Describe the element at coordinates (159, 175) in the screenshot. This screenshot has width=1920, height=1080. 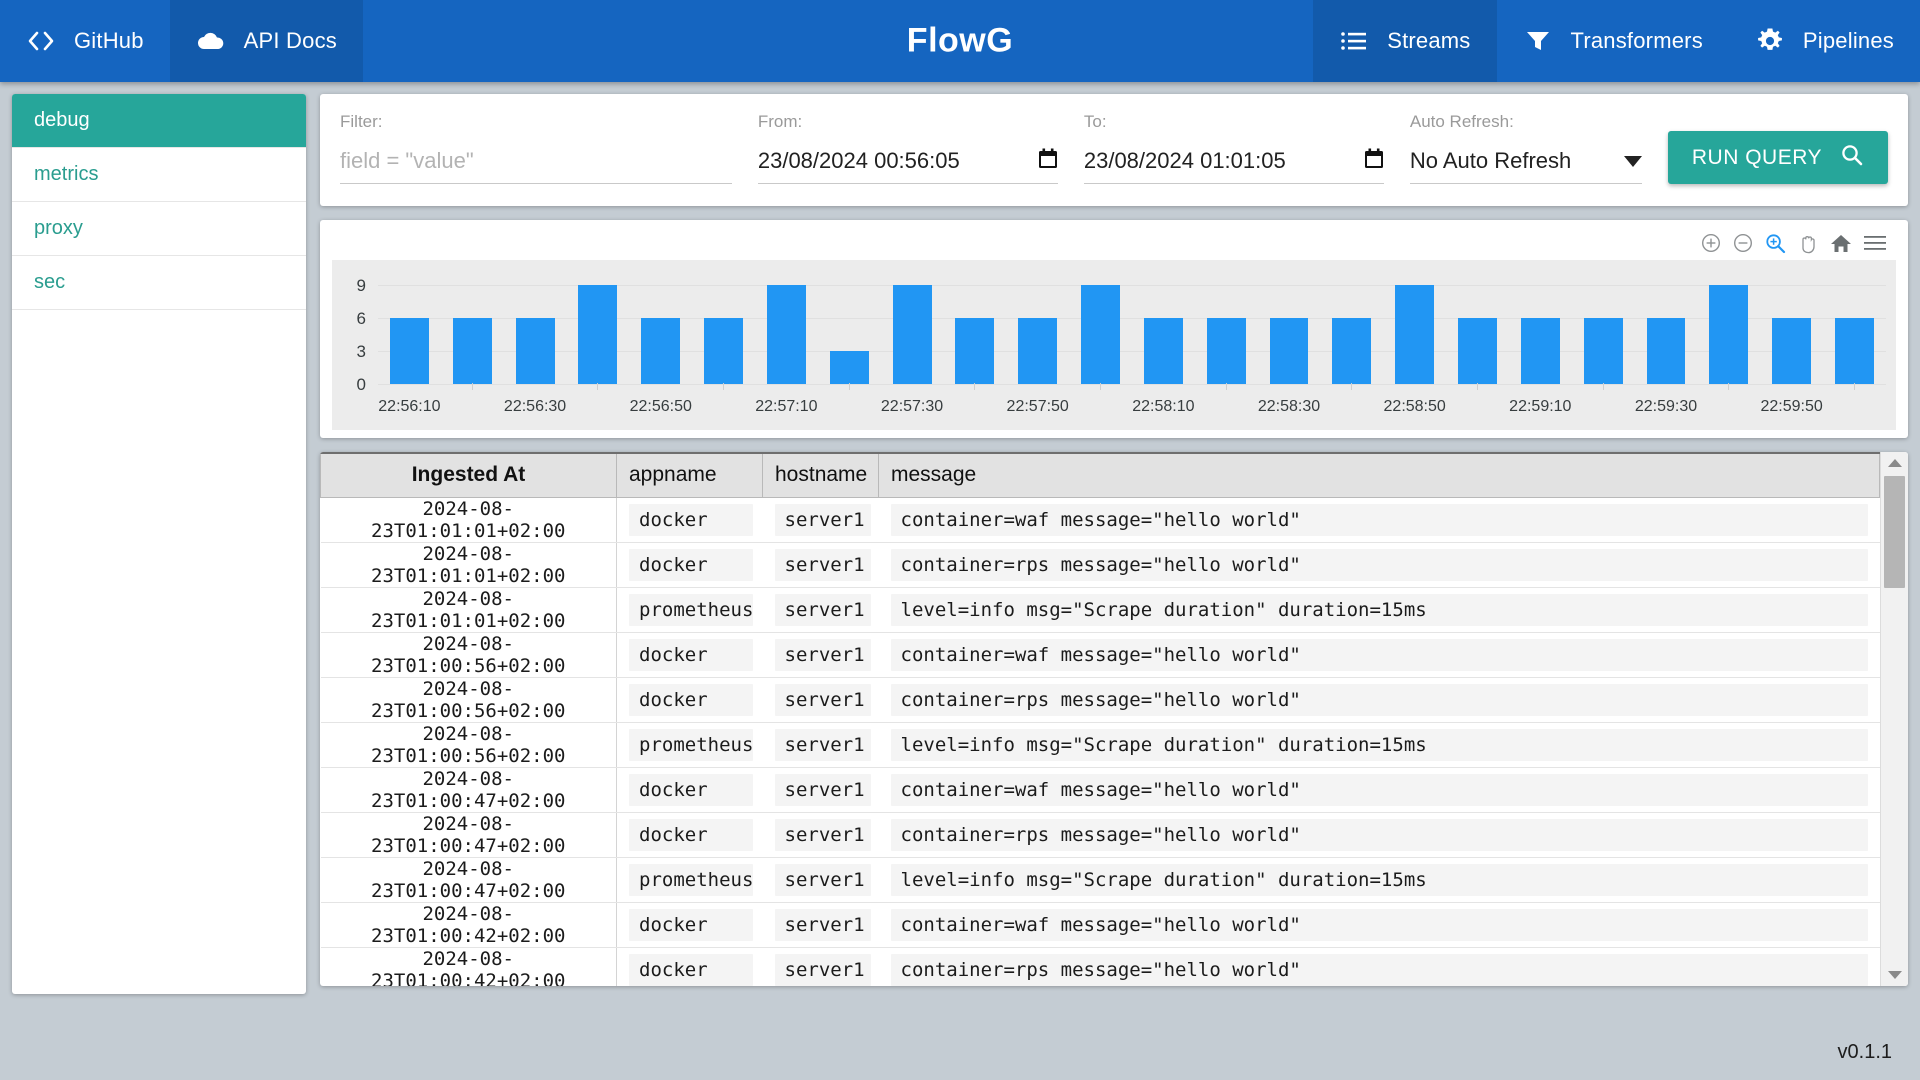
I see `sidebar-item-metrics: metrics` at that location.